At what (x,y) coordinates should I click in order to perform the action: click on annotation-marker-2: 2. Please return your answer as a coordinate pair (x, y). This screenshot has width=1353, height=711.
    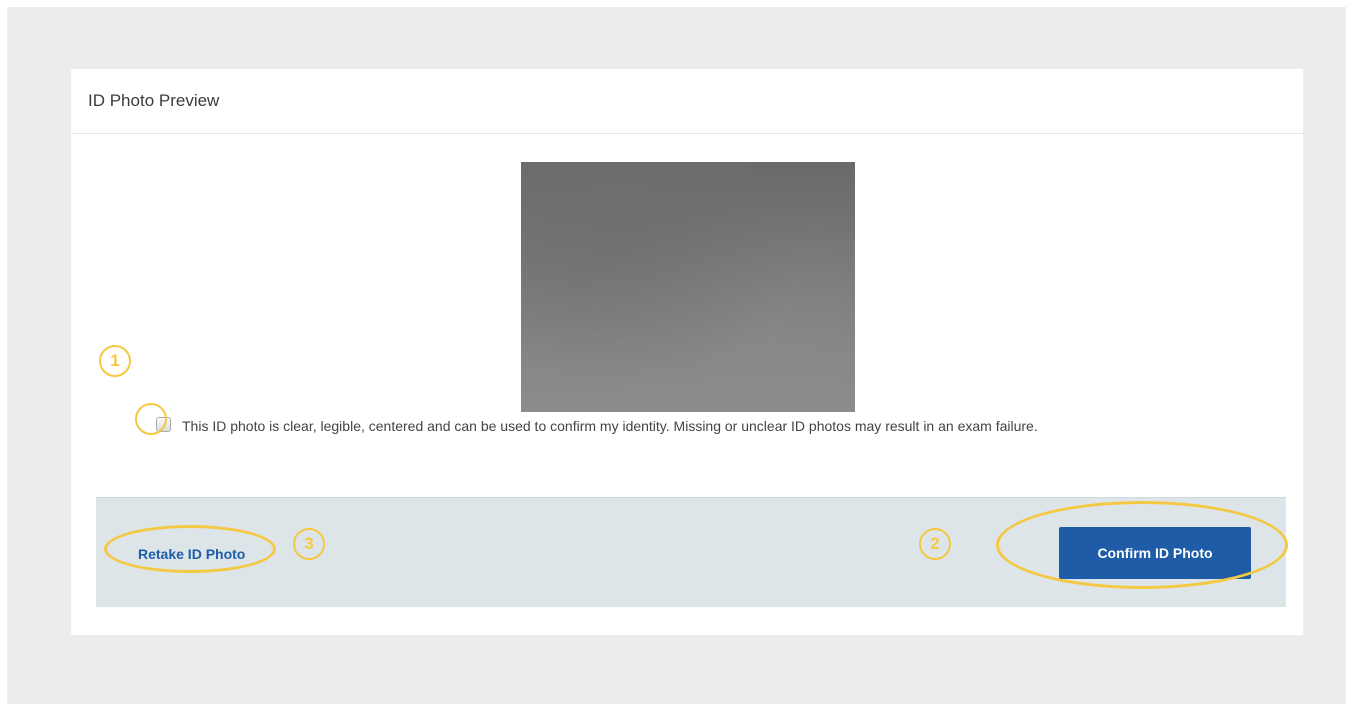
    Looking at the image, I should click on (935, 544).